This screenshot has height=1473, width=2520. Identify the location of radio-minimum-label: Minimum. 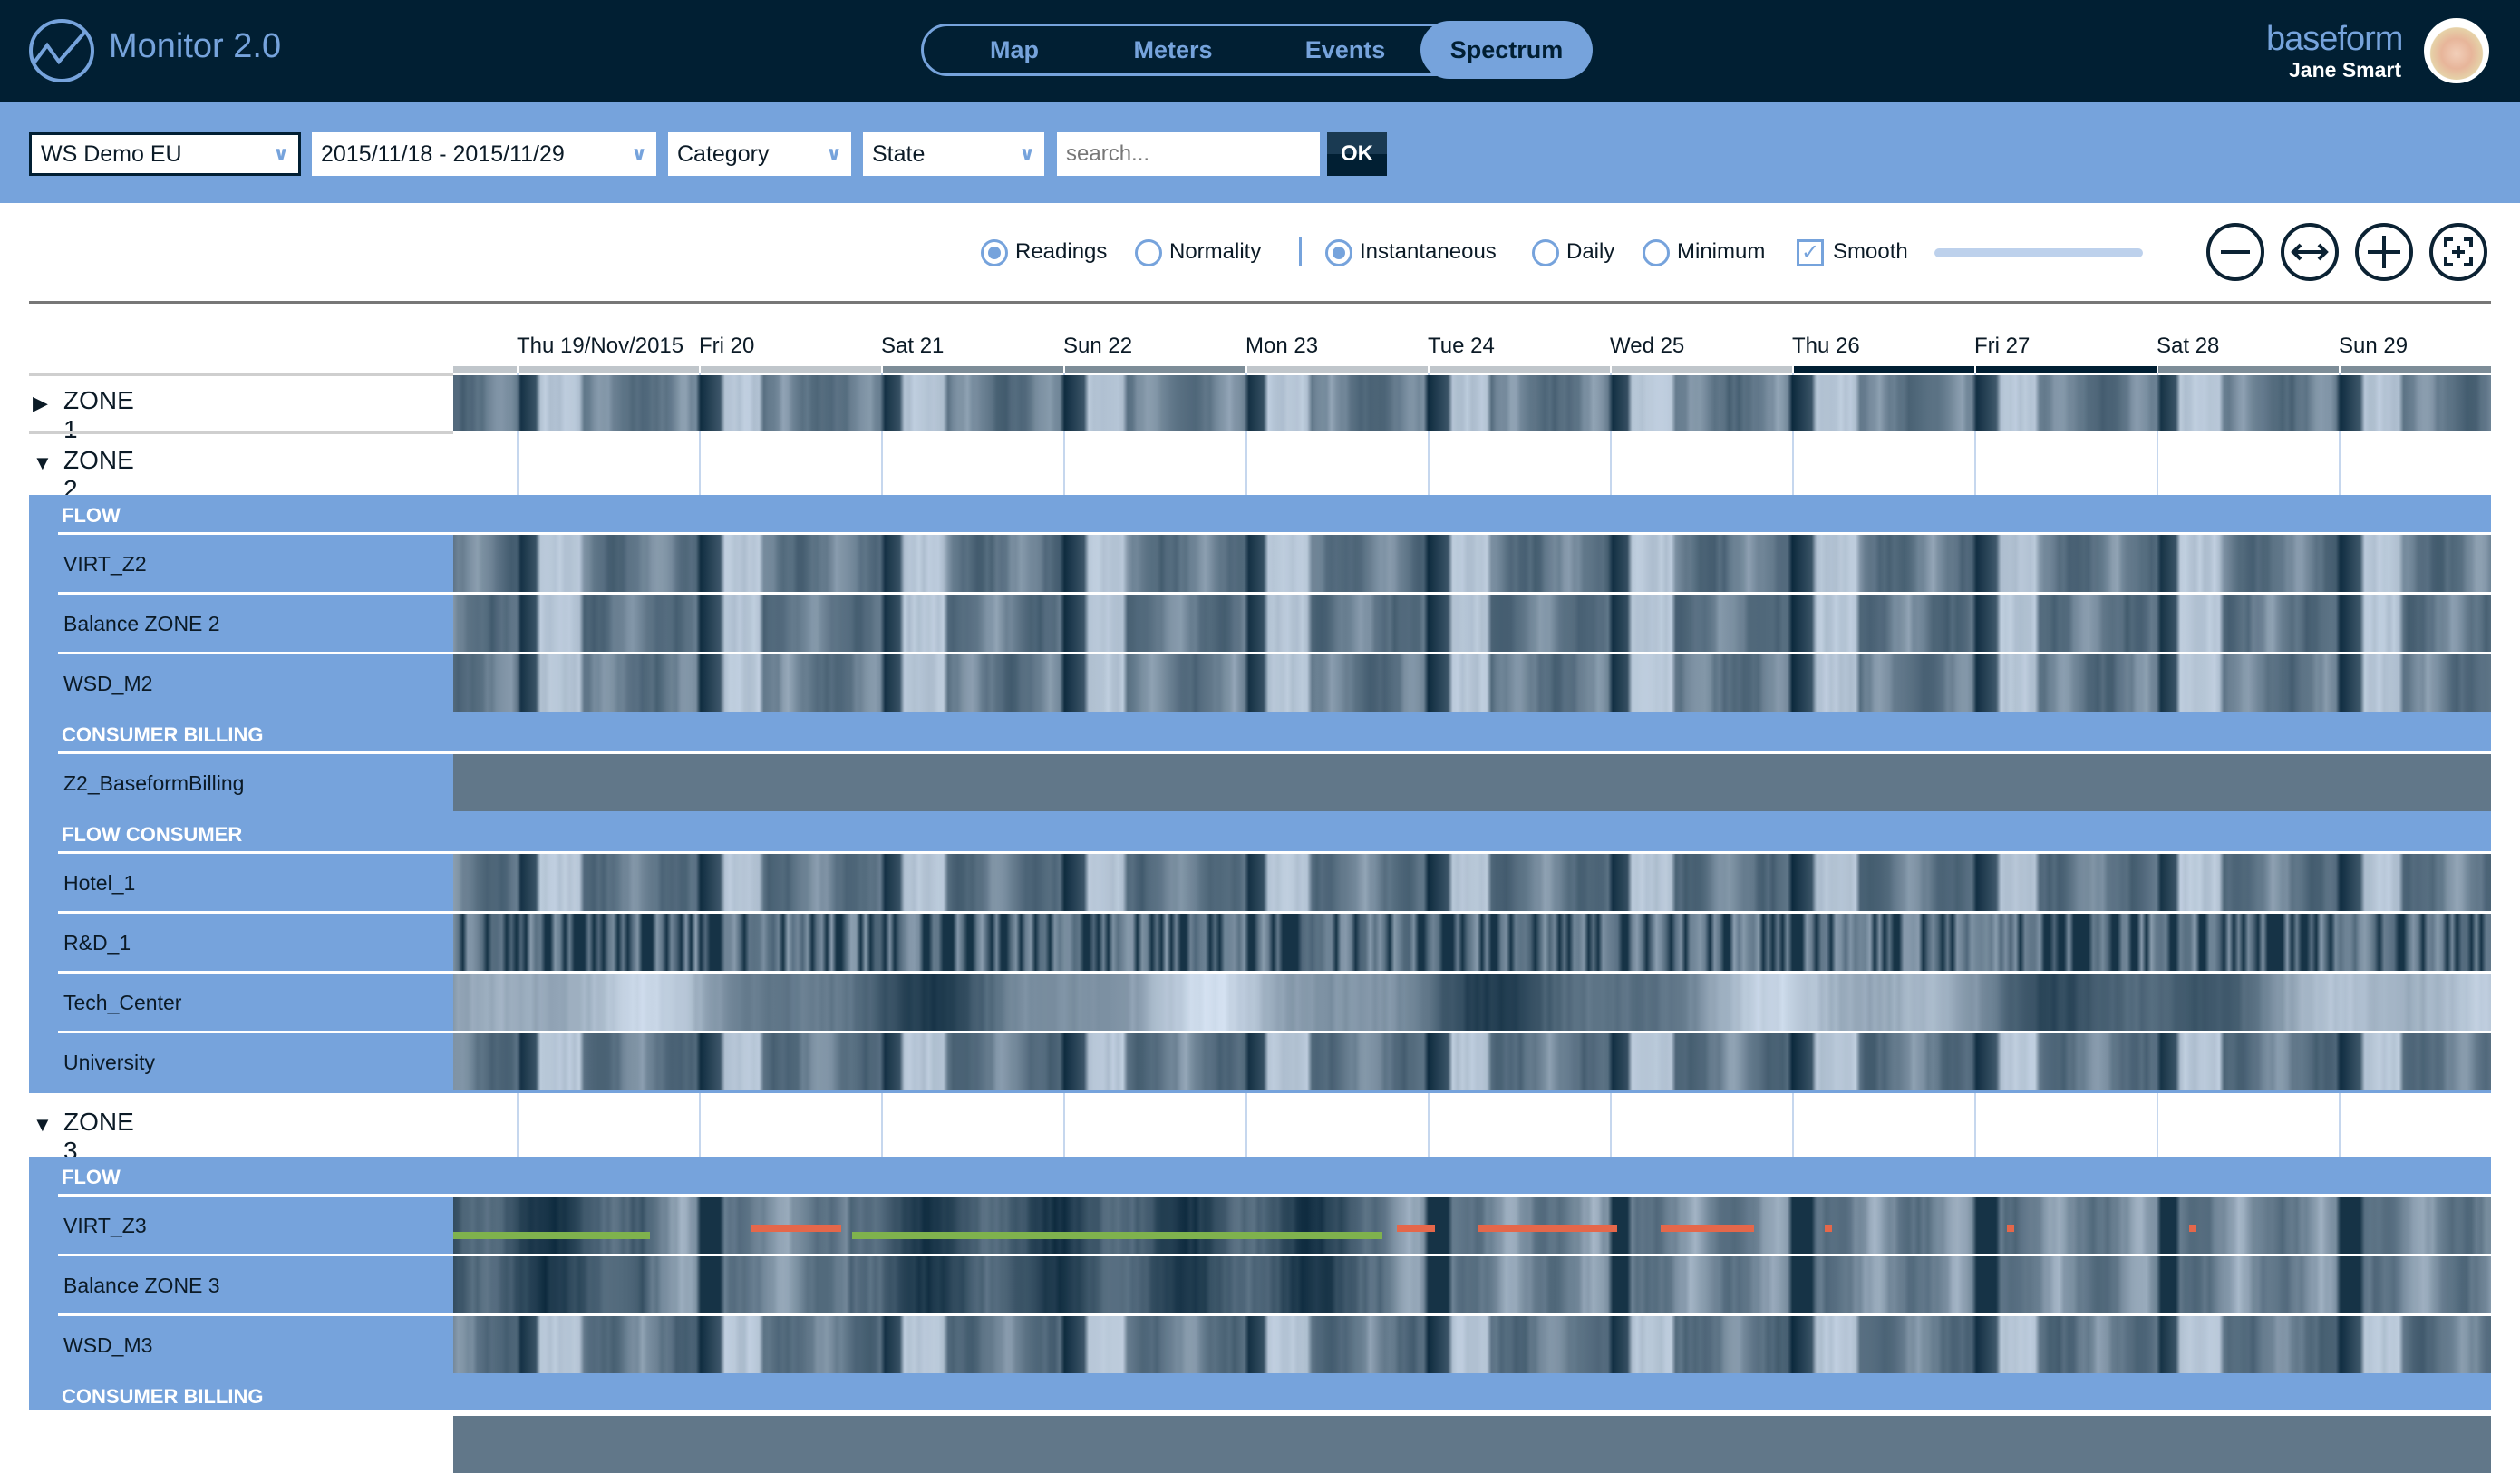
(1722, 251).